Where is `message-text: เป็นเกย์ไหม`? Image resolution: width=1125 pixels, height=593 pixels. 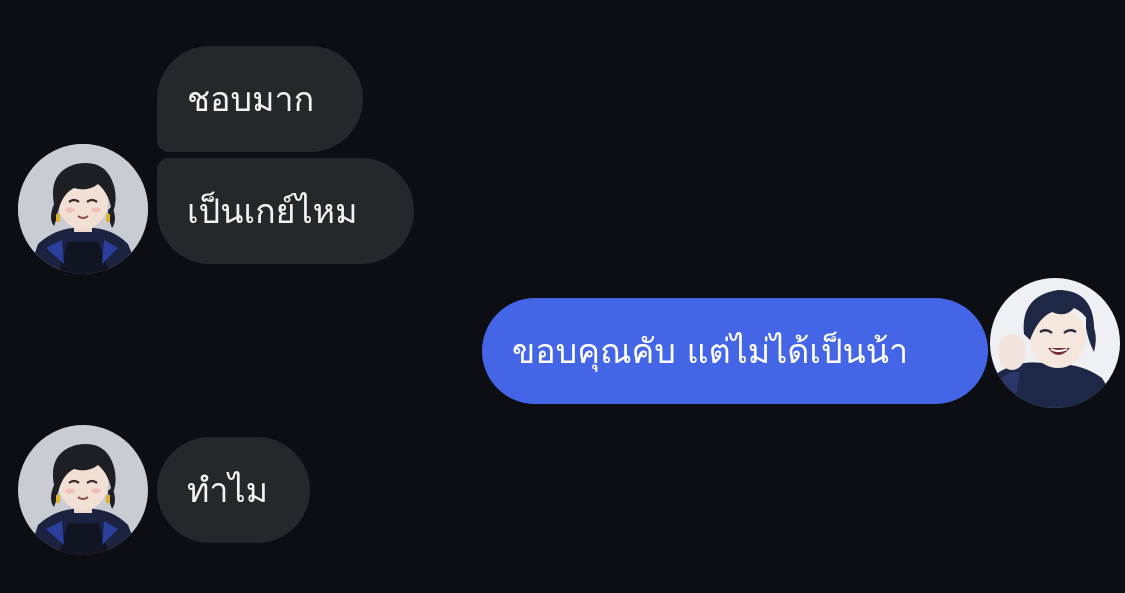 message-text: เป็นเกย์ไหม is located at coordinates (272, 212).